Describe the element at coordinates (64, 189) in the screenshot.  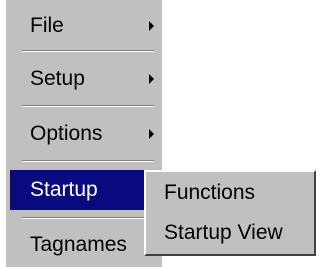
I see `menu-item-label: Startup` at that location.